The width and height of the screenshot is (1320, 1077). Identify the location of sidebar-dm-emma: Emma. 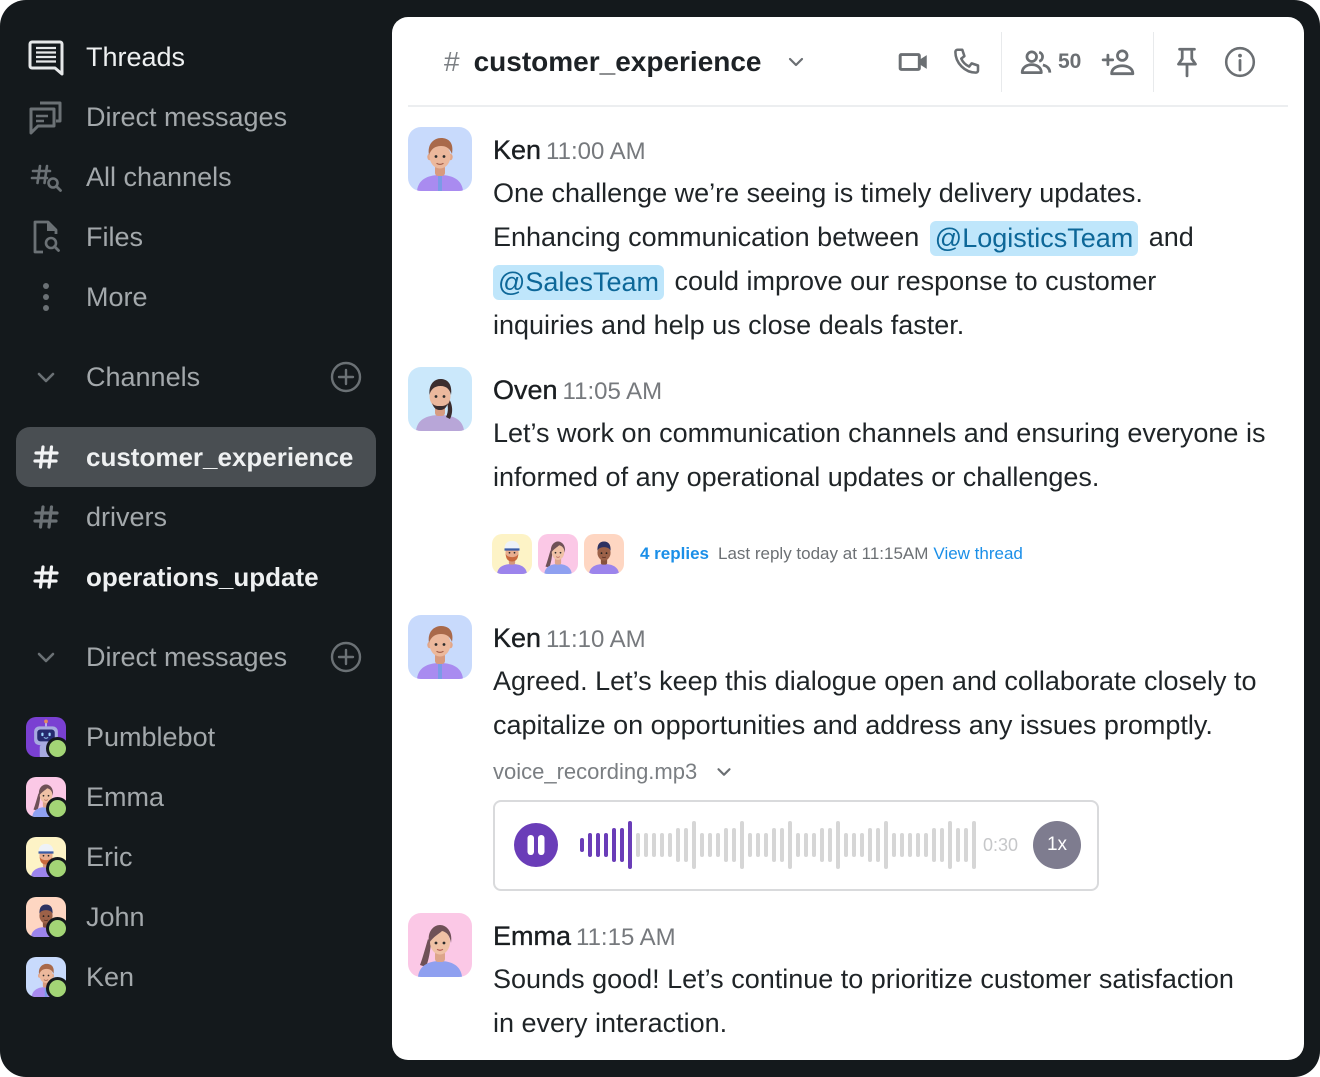
(196, 797).